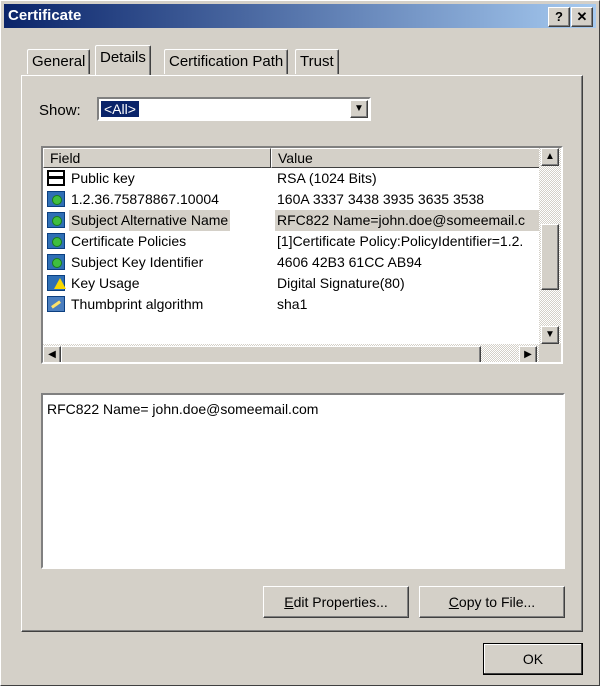 The width and height of the screenshot is (600, 686). What do you see at coordinates (550, 157) in the screenshot?
I see `scroll-up-icon: ▲` at bounding box center [550, 157].